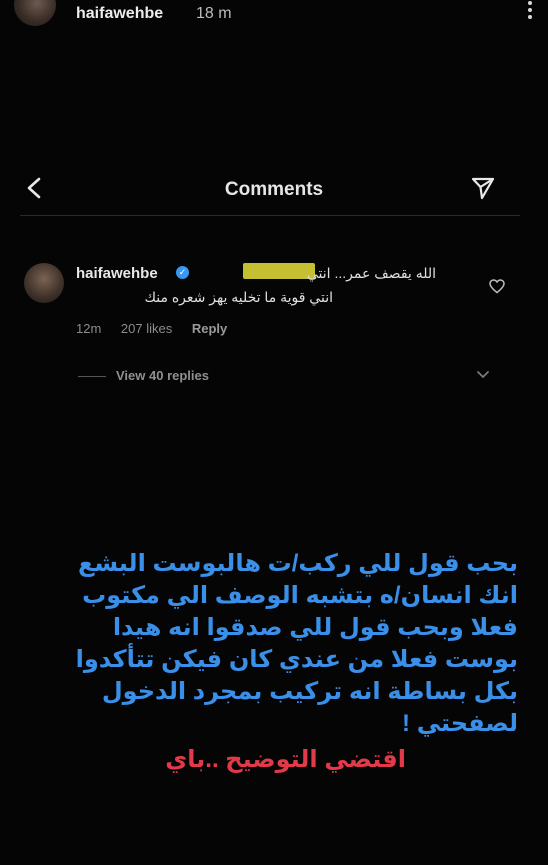  I want to click on overlay-line: فعلا وبحب قول للي صدقوا انه هيدا, so click(315, 627).